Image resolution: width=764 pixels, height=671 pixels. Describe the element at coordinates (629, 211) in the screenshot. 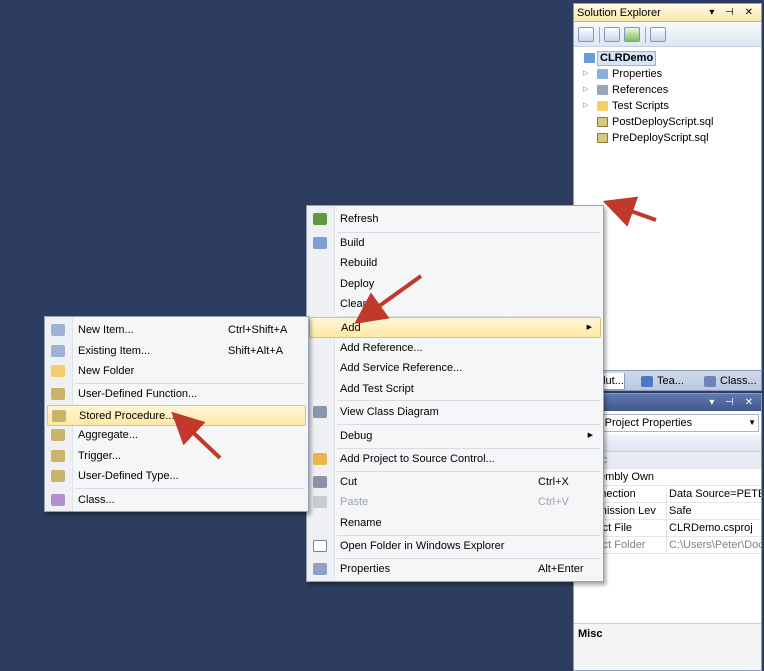

I see `arrow-to-solution-explorer` at that location.